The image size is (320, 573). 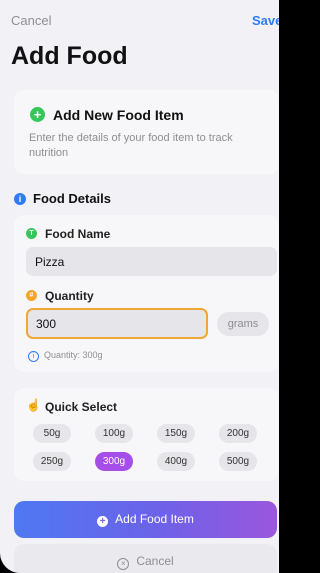 What do you see at coordinates (176, 433) in the screenshot?
I see `quick-select-chip-150g: 150g` at bounding box center [176, 433].